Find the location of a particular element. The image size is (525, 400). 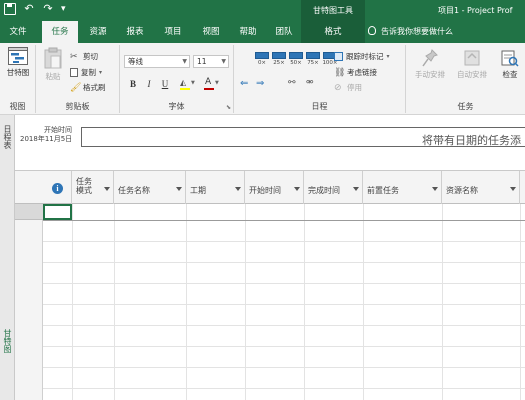

undo-icon: ↶ is located at coordinates (29, 9).